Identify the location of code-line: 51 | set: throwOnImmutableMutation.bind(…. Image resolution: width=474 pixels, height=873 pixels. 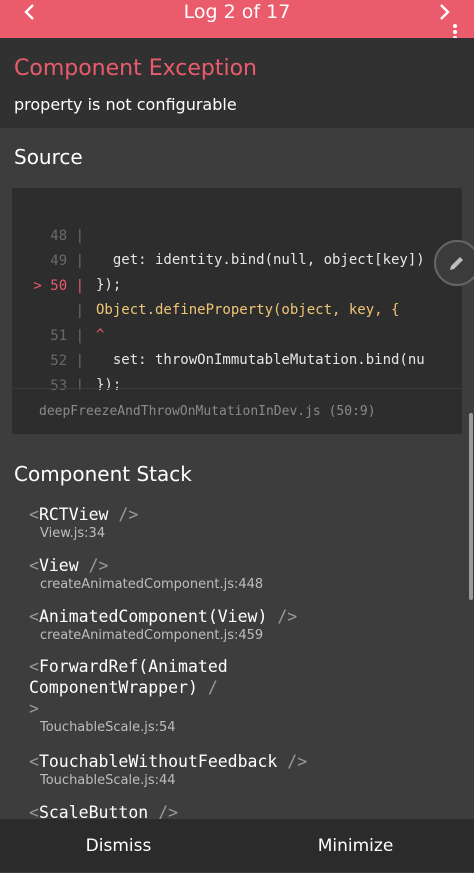
(218, 334).